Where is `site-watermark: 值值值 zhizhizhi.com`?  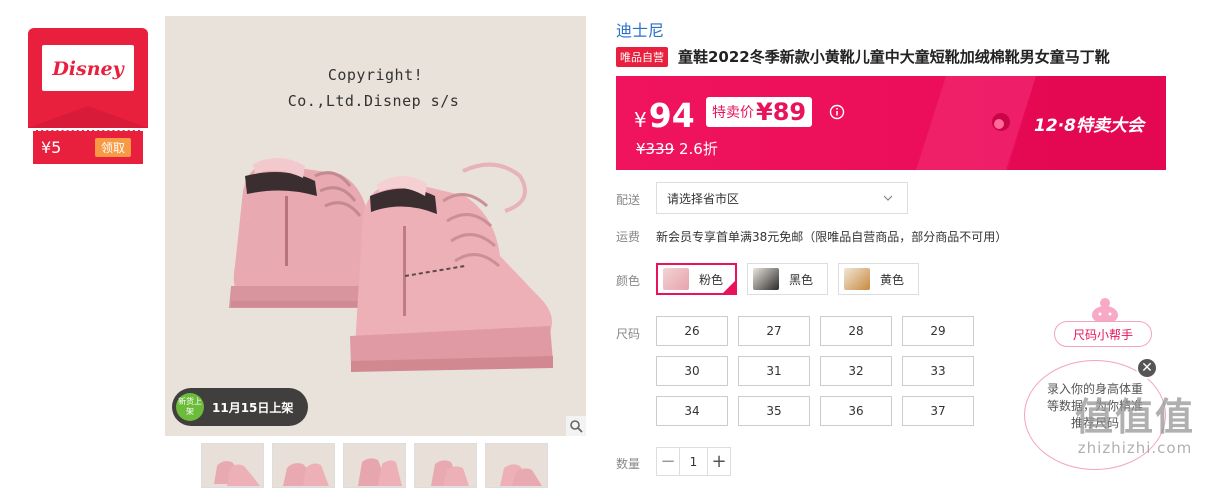
site-watermark: 值值值 zhizhizhi.com is located at coordinates (1135, 426).